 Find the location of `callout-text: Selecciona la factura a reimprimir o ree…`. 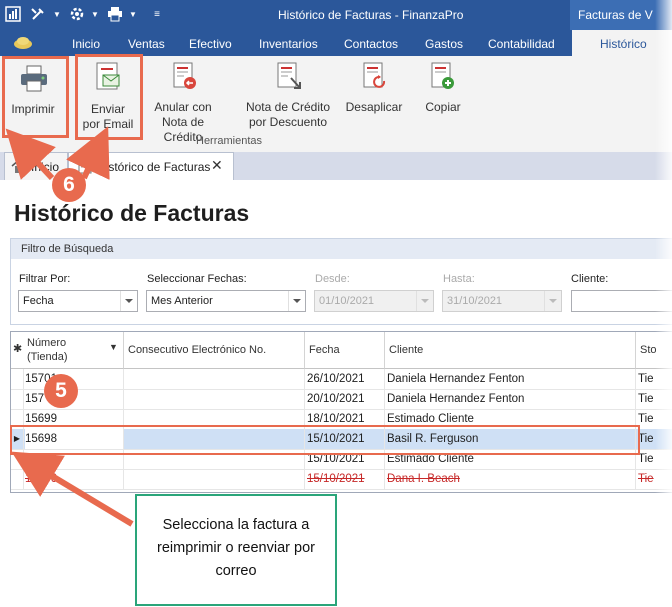

callout-text: Selecciona la factura a reimprimir o ree… is located at coordinates (236, 548).